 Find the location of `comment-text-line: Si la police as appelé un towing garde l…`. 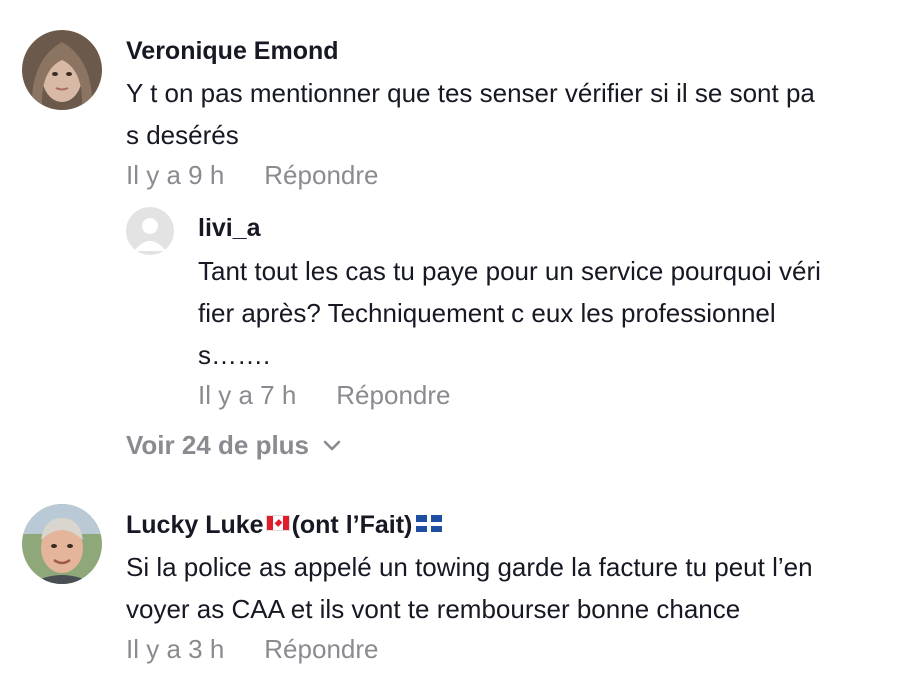

comment-text-line: Si la police as appelé un towing garde l… is located at coordinates (469, 567).